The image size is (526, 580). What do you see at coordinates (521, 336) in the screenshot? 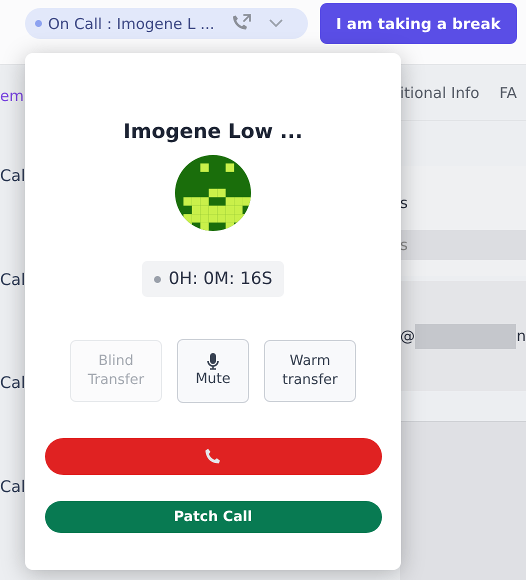
I see `detail-text: n` at bounding box center [521, 336].